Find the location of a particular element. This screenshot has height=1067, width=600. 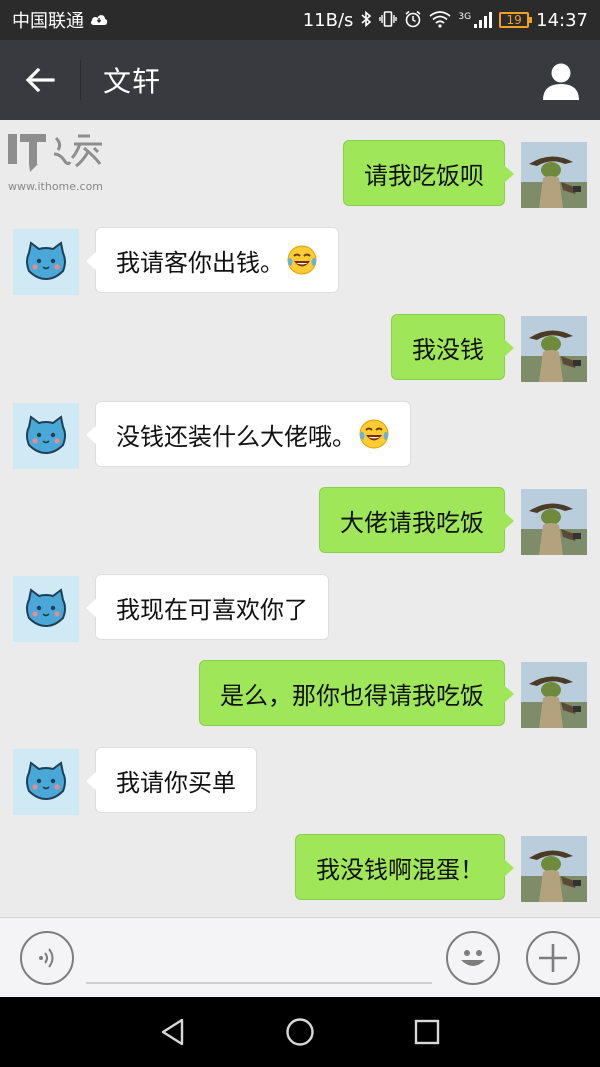

square-recents-icon is located at coordinates (426, 1032).